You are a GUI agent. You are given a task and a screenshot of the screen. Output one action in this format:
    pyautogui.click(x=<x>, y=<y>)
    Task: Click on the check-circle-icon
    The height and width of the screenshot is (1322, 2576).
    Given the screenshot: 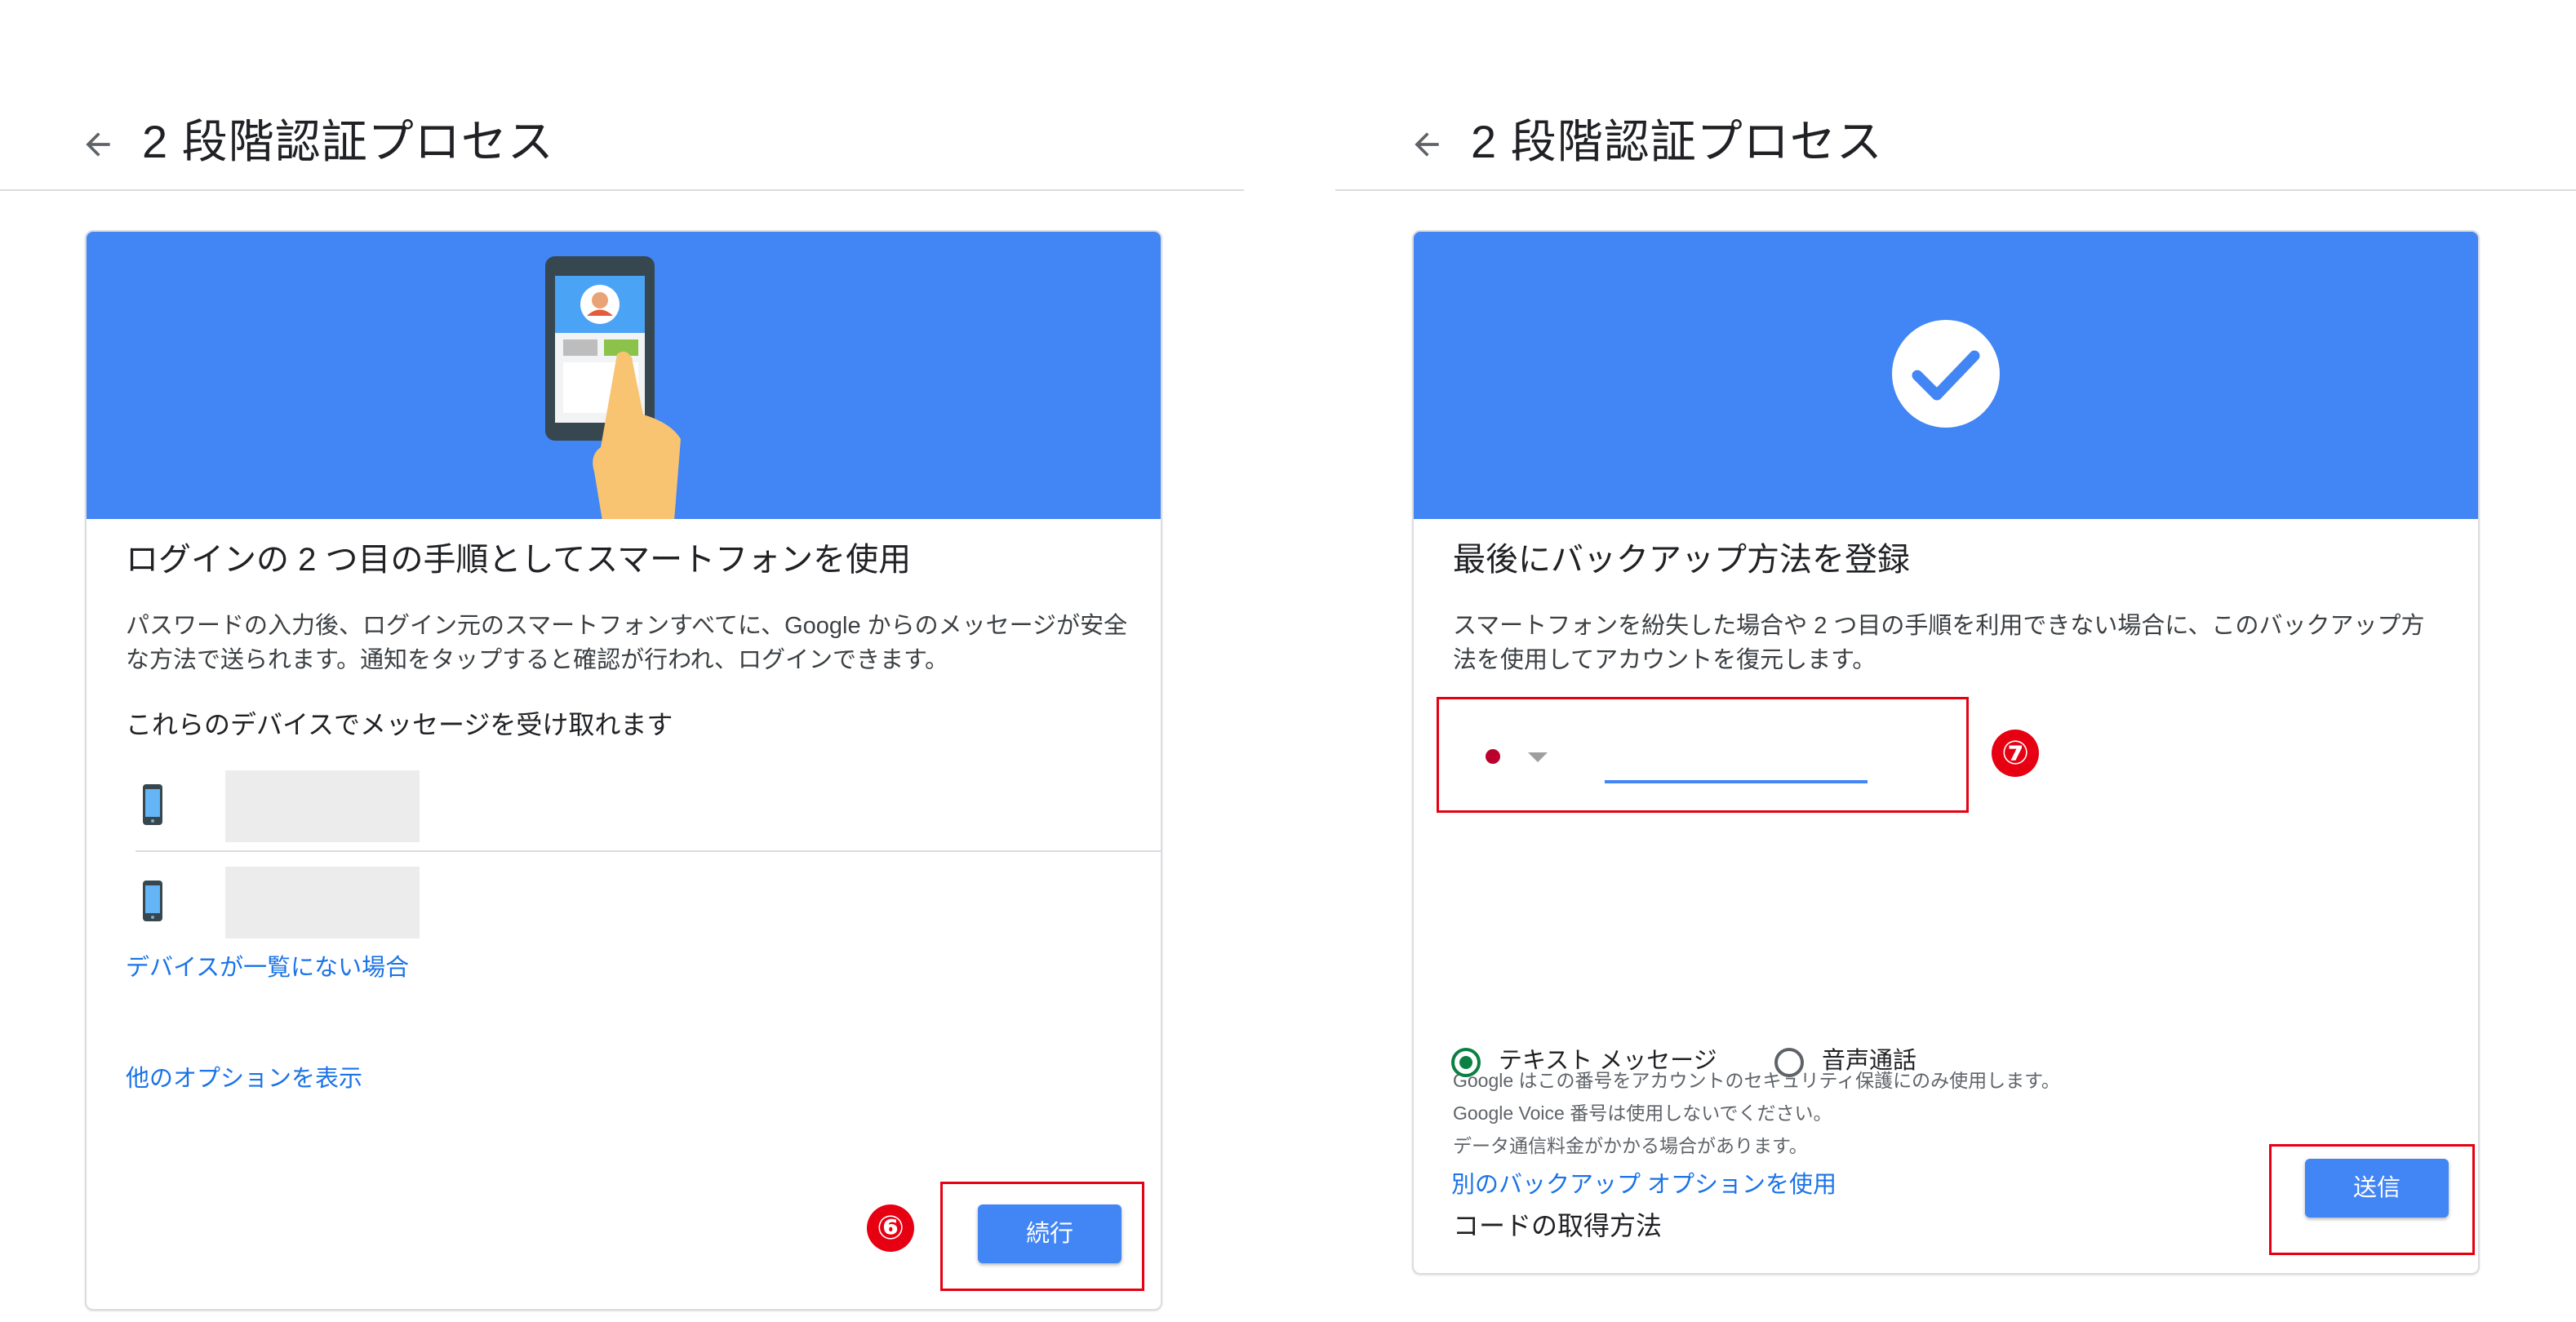 What is the action you would take?
    pyautogui.click(x=1946, y=374)
    